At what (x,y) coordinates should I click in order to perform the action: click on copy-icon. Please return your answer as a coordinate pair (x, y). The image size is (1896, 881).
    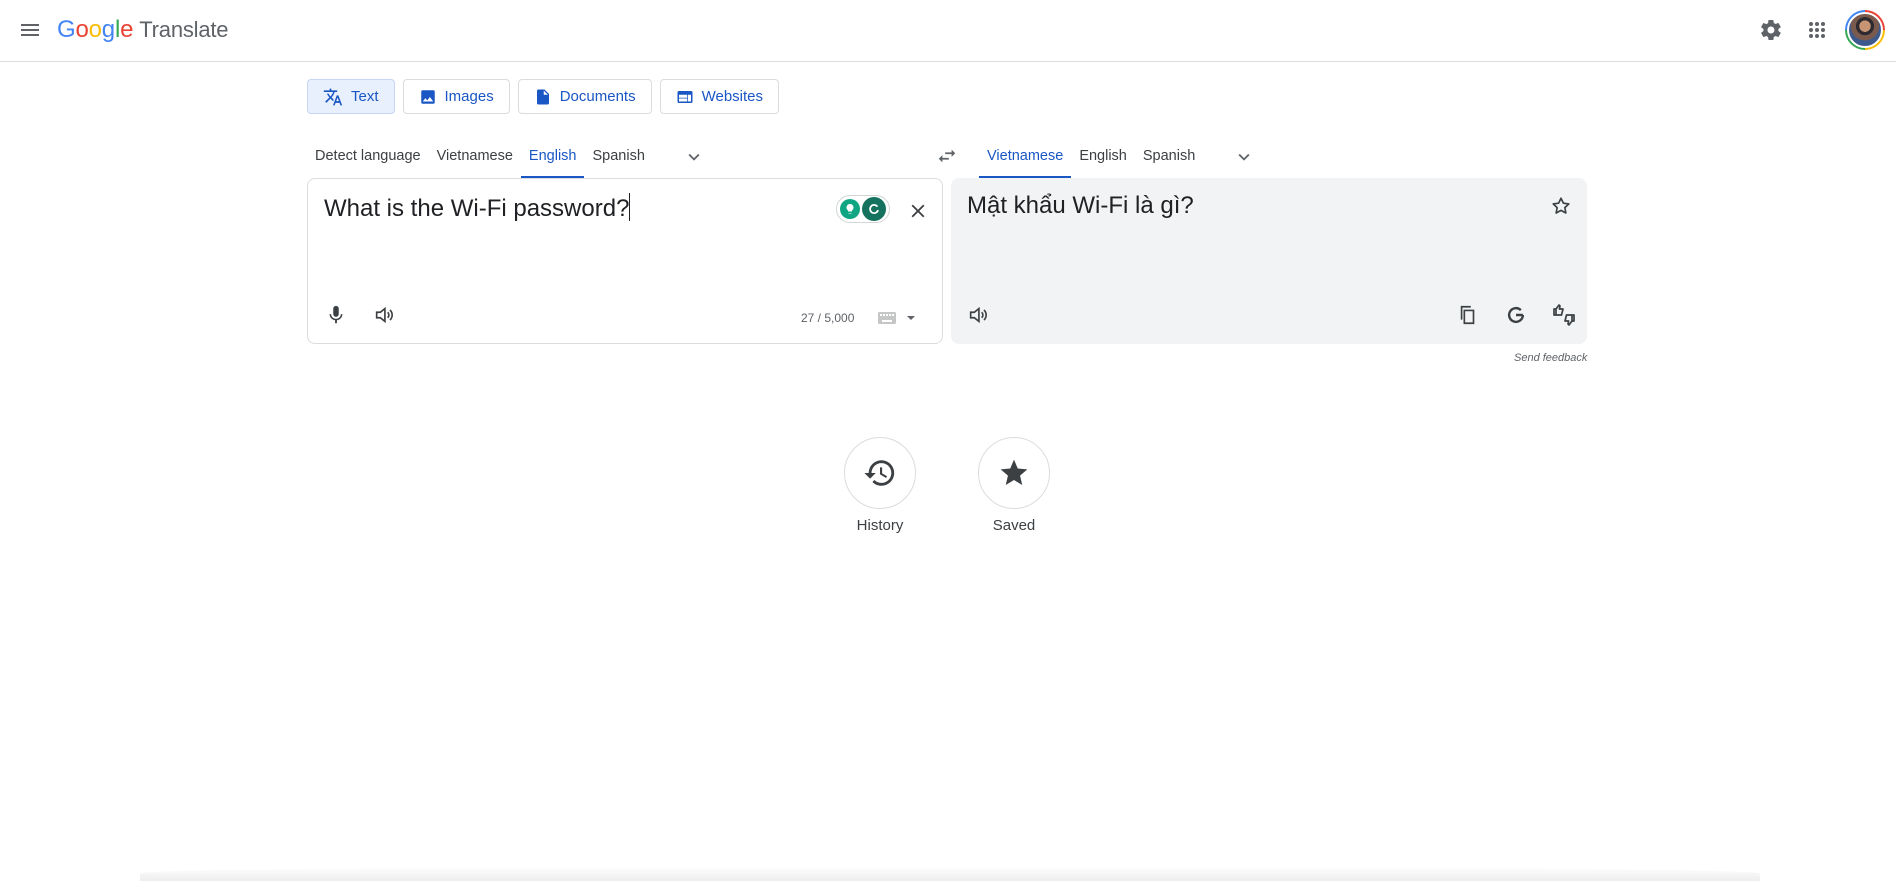
    Looking at the image, I should click on (1467, 315).